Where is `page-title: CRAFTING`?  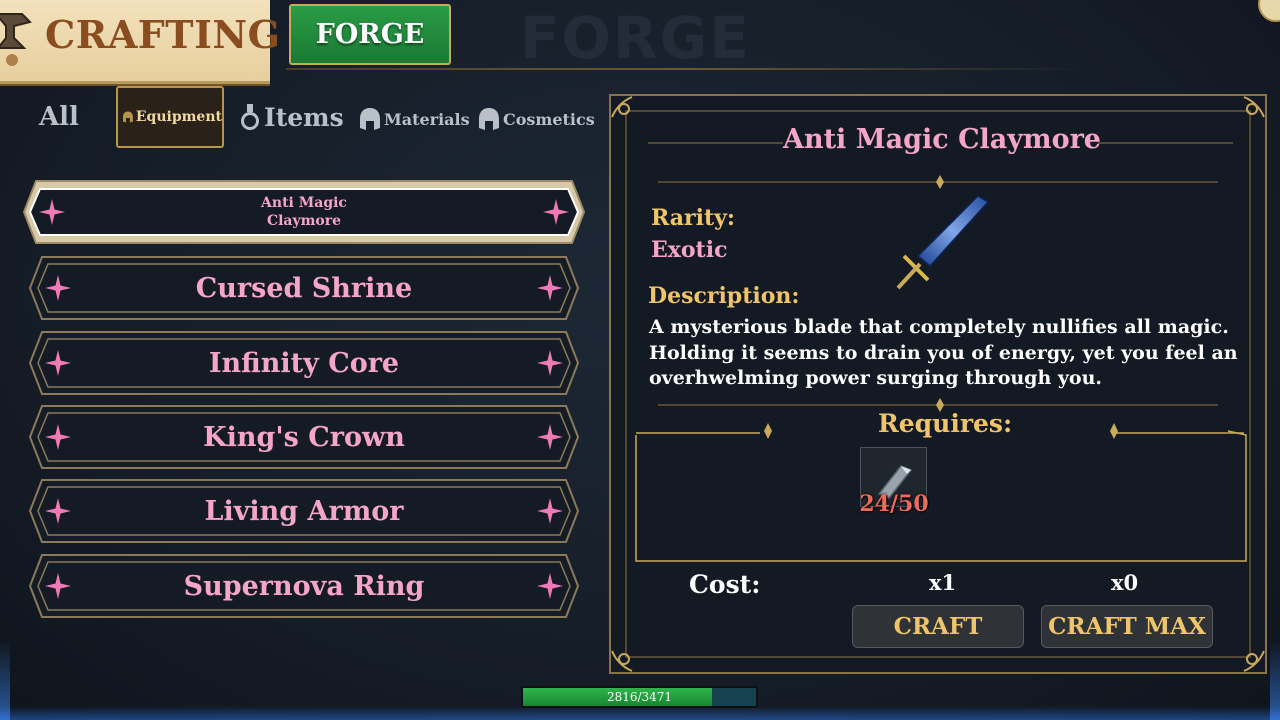
page-title: CRAFTING is located at coordinates (163, 34).